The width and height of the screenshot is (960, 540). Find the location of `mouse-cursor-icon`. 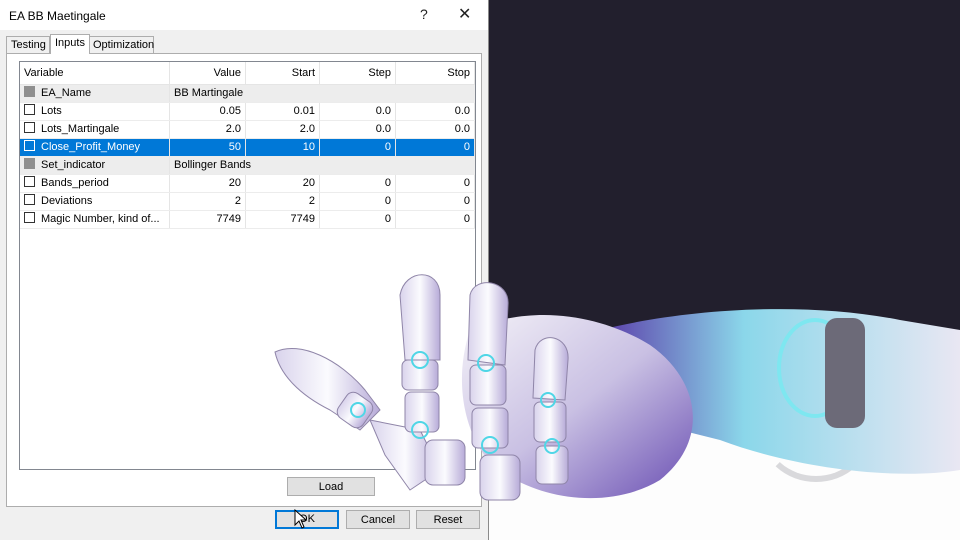

mouse-cursor-icon is located at coordinates (301, 519).